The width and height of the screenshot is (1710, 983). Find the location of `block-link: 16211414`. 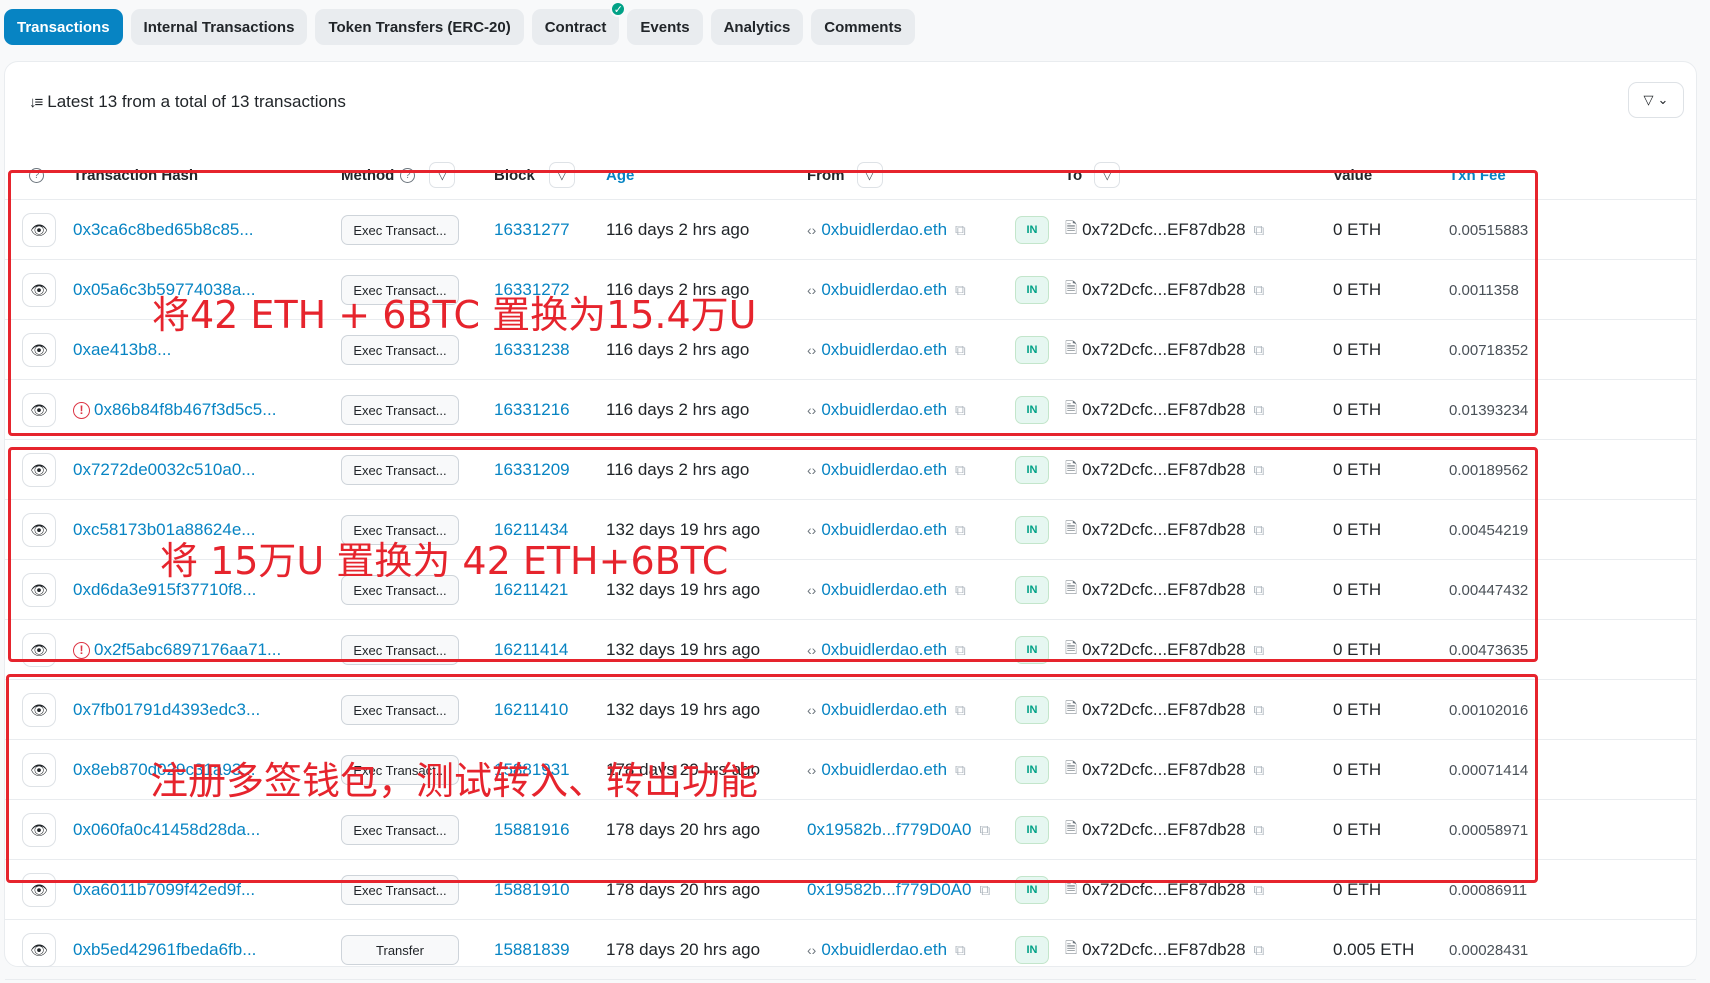

block-link: 16211414 is located at coordinates (531, 650).